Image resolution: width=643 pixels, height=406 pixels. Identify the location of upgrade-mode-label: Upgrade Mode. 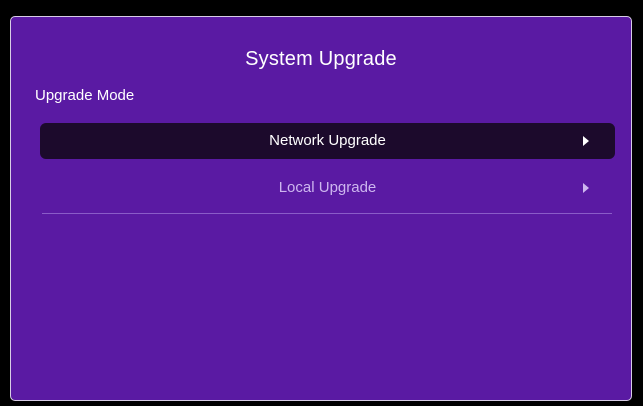
(85, 95).